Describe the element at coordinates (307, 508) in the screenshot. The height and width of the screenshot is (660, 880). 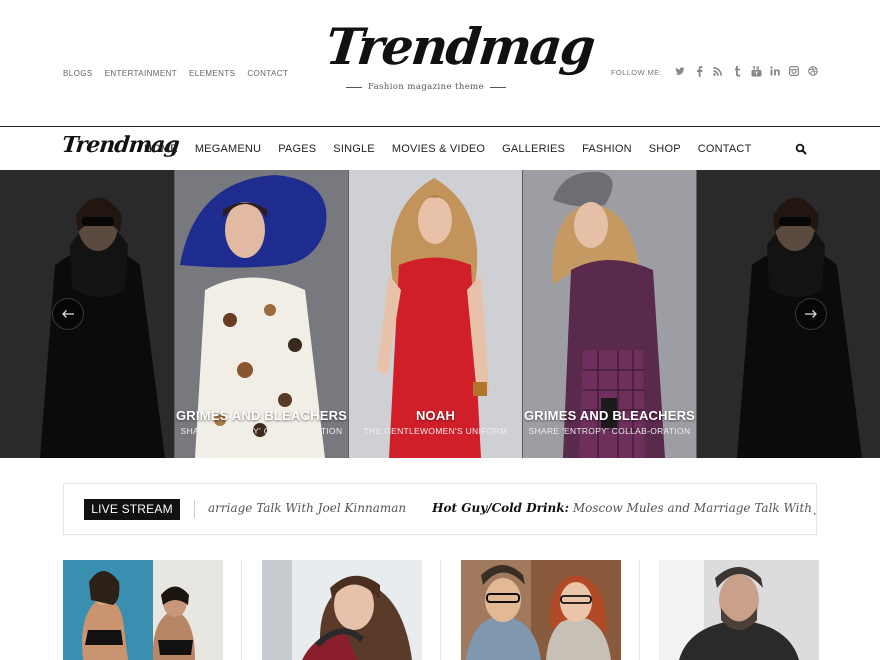
I see `ticker-item: arriage Talk With Joel Kinnaman` at that location.